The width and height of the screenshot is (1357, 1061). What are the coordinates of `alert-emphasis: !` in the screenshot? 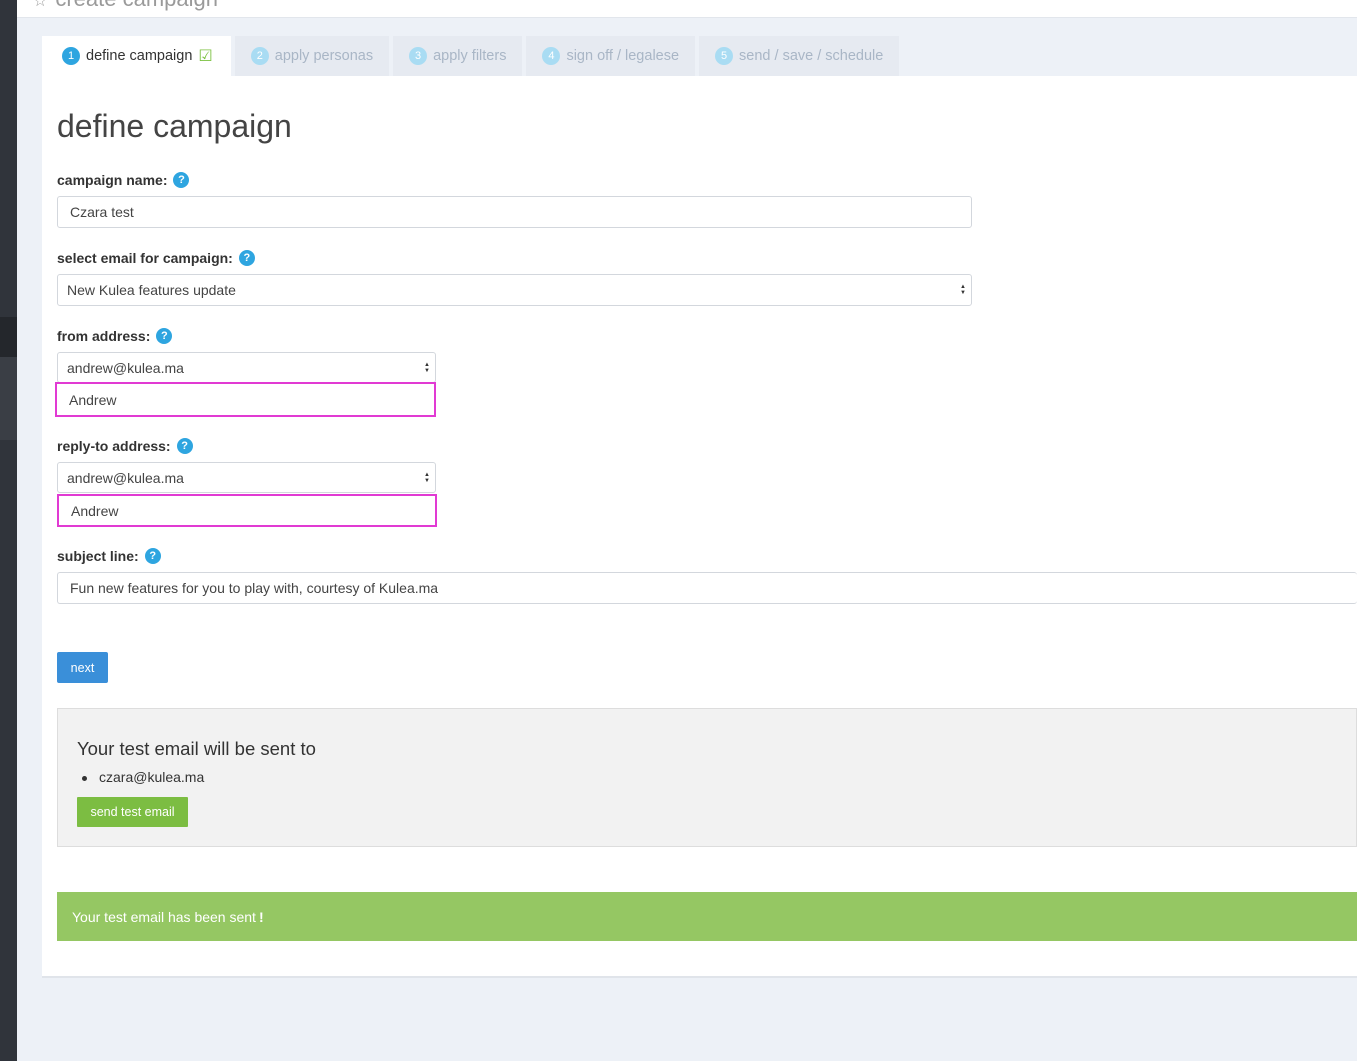 It's located at (261, 916).